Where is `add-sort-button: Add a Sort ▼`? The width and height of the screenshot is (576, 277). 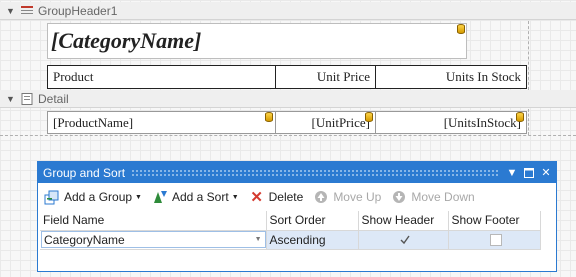 add-sort-button: Add a Sort ▼ is located at coordinates (195, 197).